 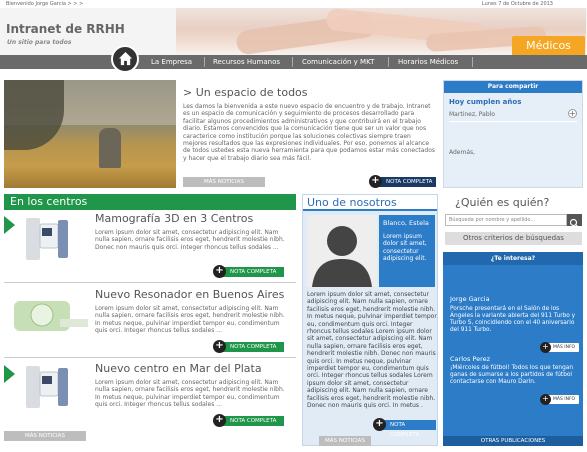 I want to click on interesa-header: ¿Te interesa?, so click(x=513, y=258).